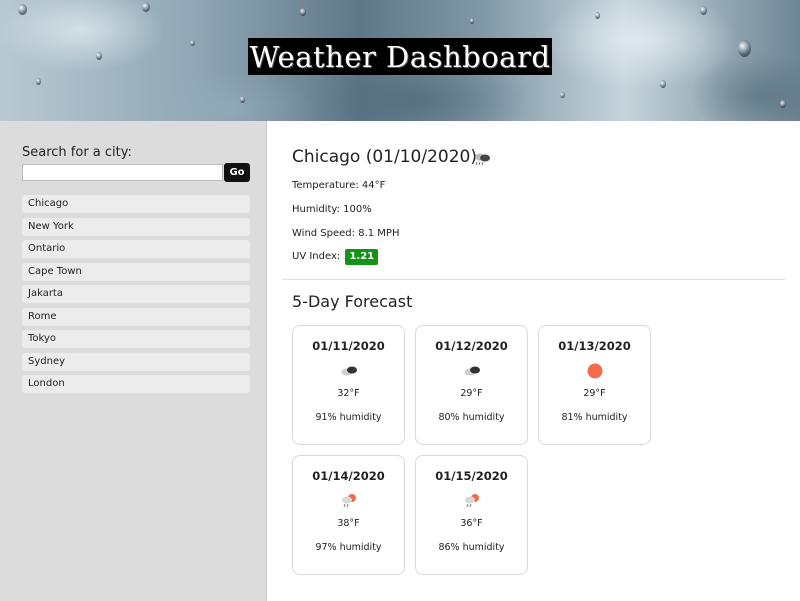 Image resolution: width=800 pixels, height=601 pixels. Describe the element at coordinates (482, 159) in the screenshot. I see `rain-cloud-icon` at that location.